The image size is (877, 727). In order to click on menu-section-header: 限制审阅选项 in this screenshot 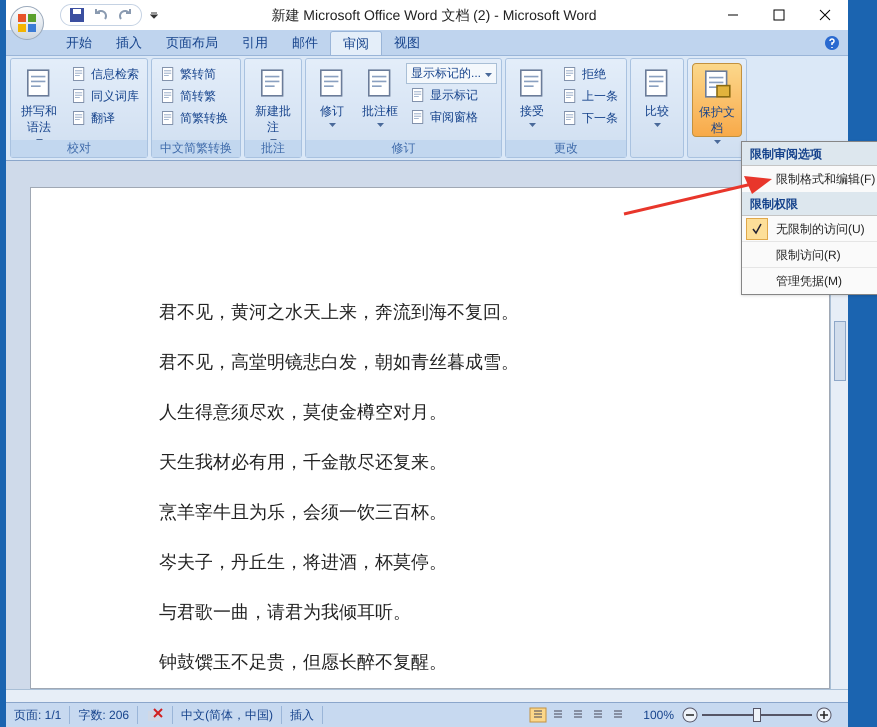, I will do `click(809, 154)`.